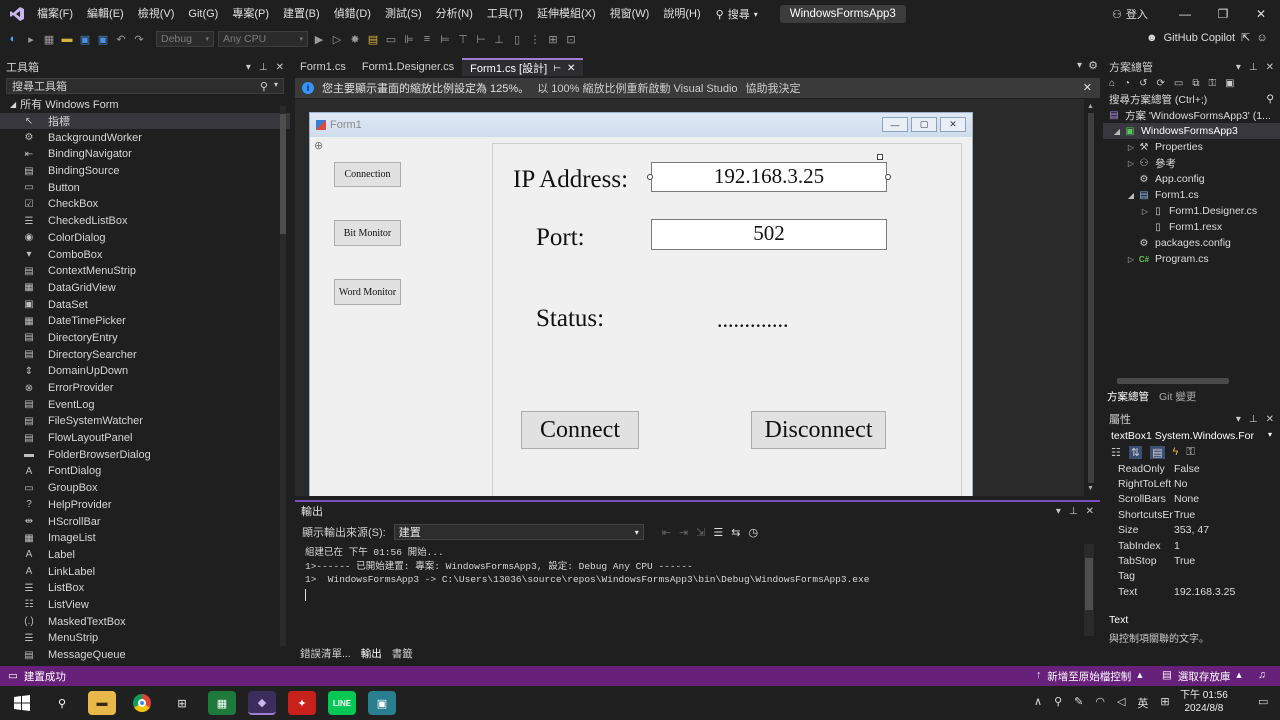 This screenshot has height=720, width=1280. What do you see at coordinates (700, 532) in the screenshot?
I see `find-icon: ⇲` at bounding box center [700, 532].